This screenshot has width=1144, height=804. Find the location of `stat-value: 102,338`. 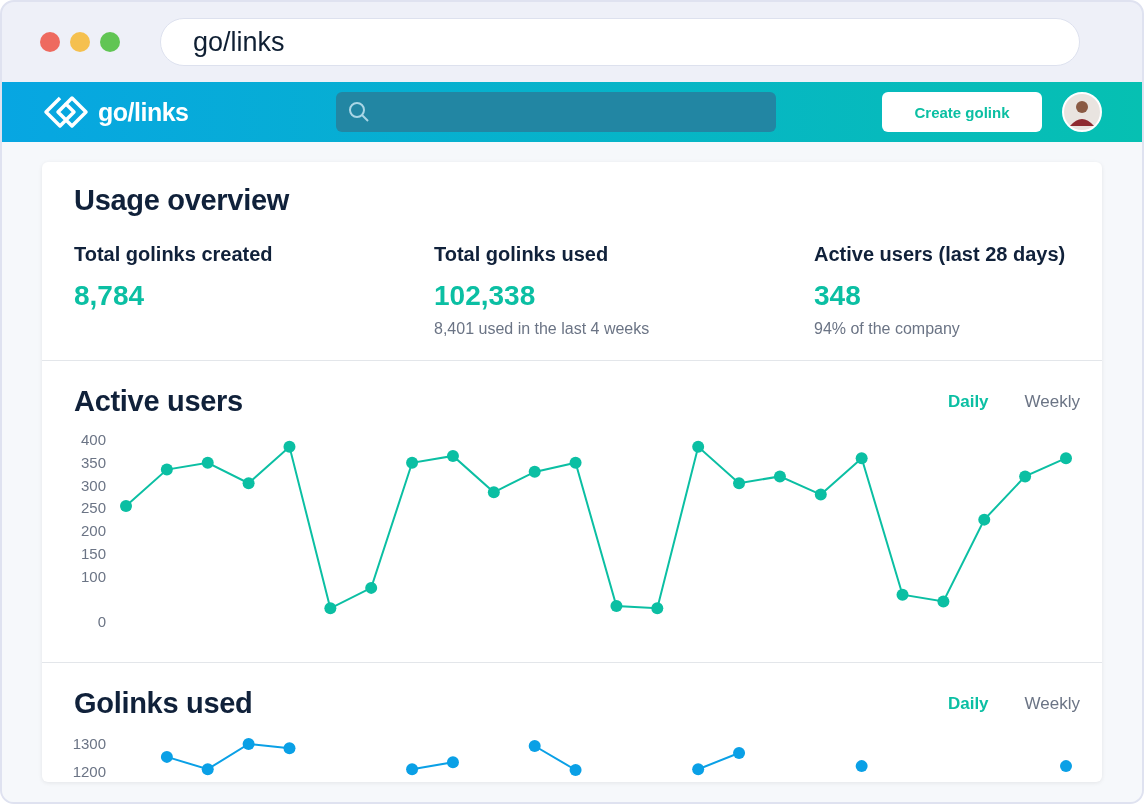

stat-value: 102,338 is located at coordinates (485, 296).